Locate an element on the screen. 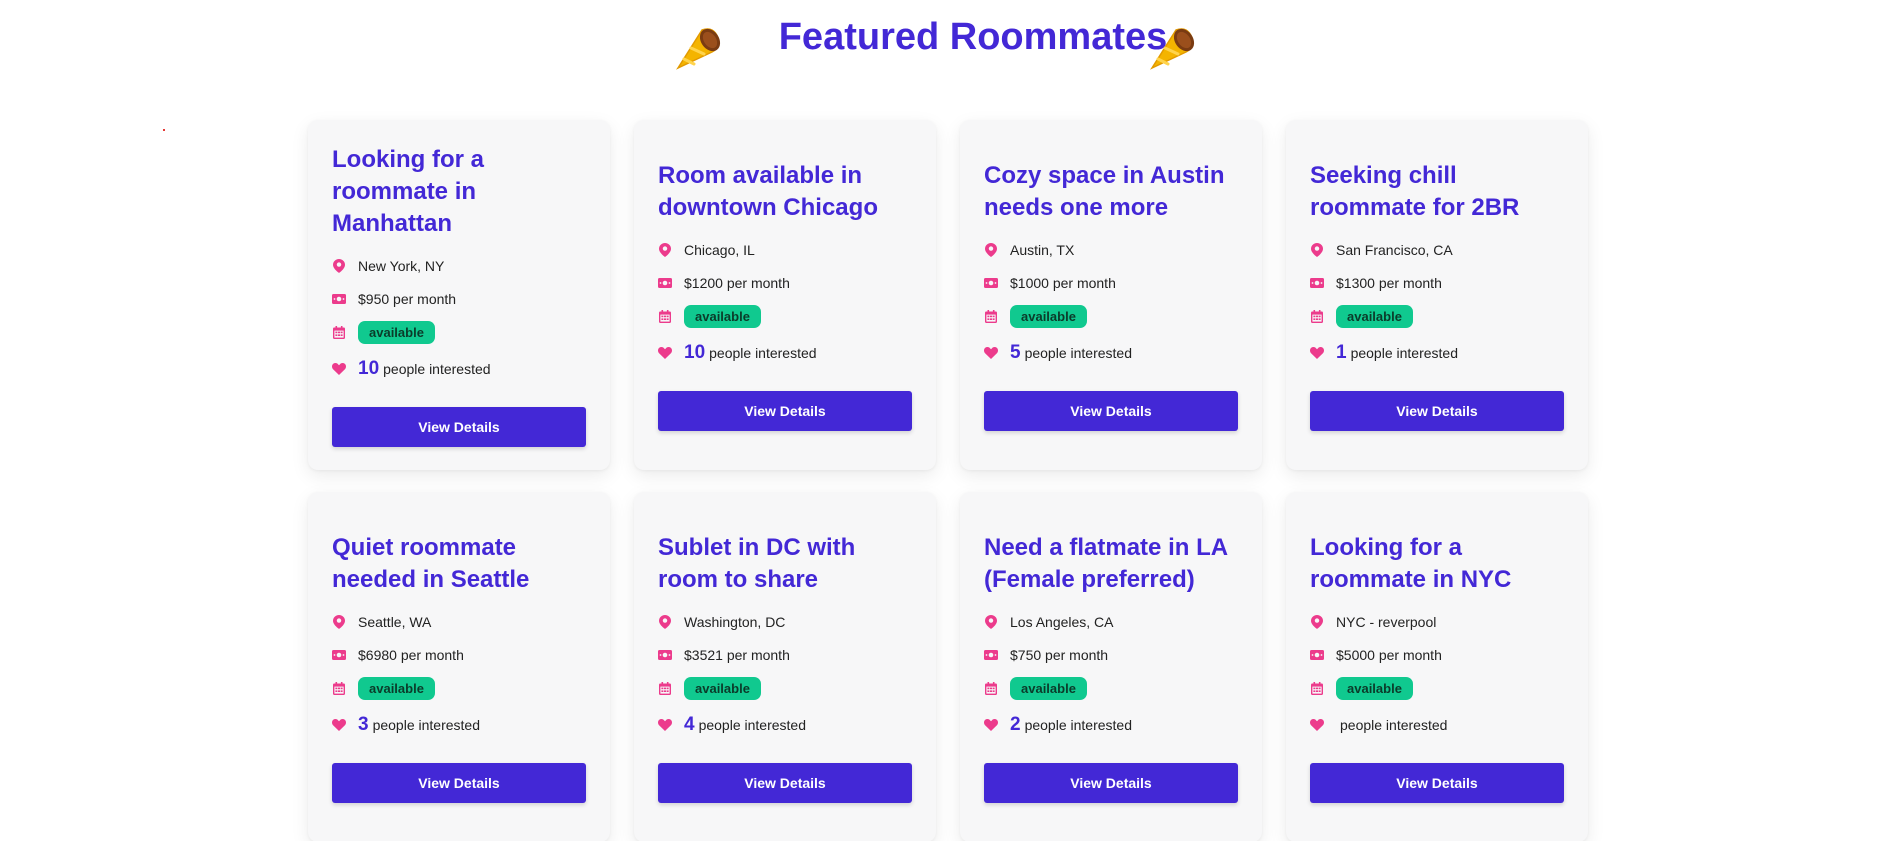 The width and height of the screenshot is (1903, 841). listing-title: Seeking chill roommate for 2BR is located at coordinates (1415, 191).